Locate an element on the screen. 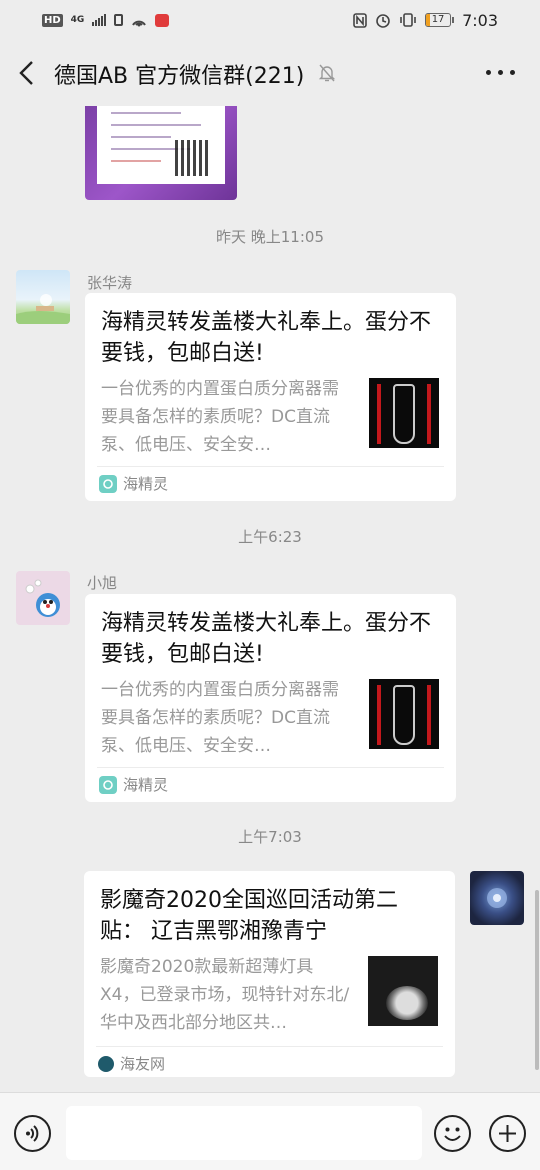  network-label: 4G is located at coordinates (77, 19).